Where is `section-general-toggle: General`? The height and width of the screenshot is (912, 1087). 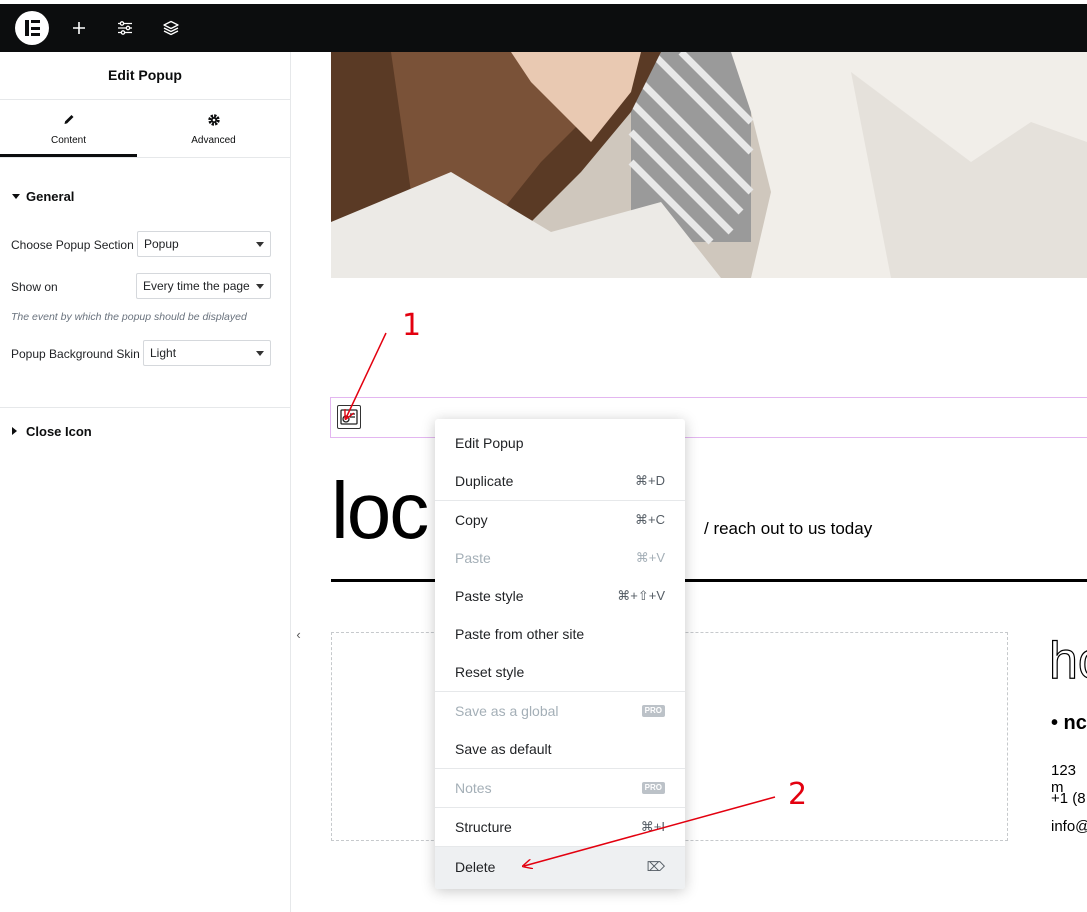 section-general-toggle: General is located at coordinates (43, 196).